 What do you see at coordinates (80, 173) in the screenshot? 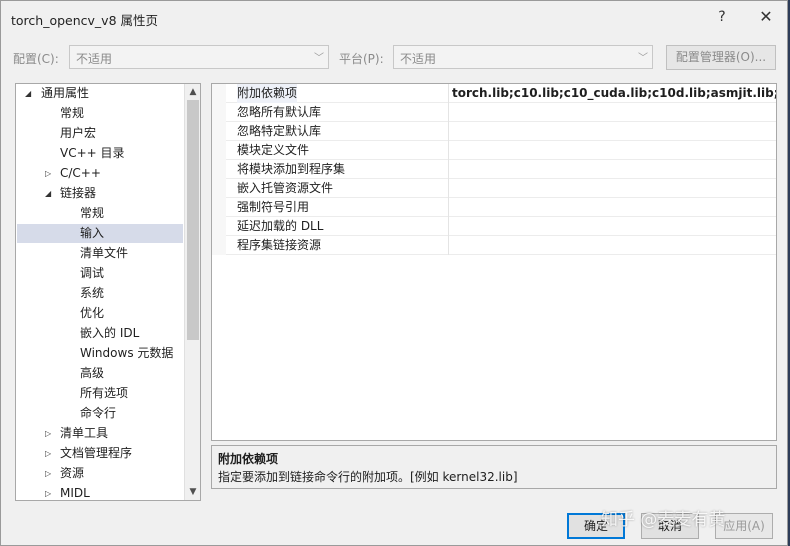
I see `tree-item-label: C/C++` at bounding box center [80, 173].